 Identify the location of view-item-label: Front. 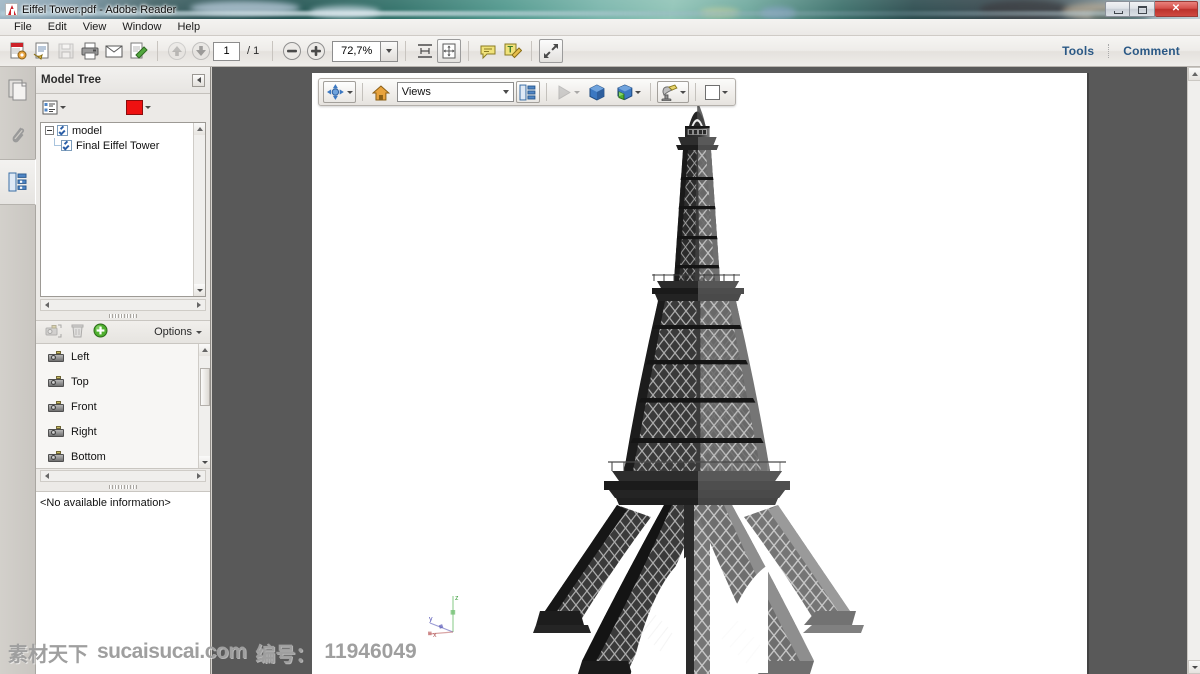
(84, 406).